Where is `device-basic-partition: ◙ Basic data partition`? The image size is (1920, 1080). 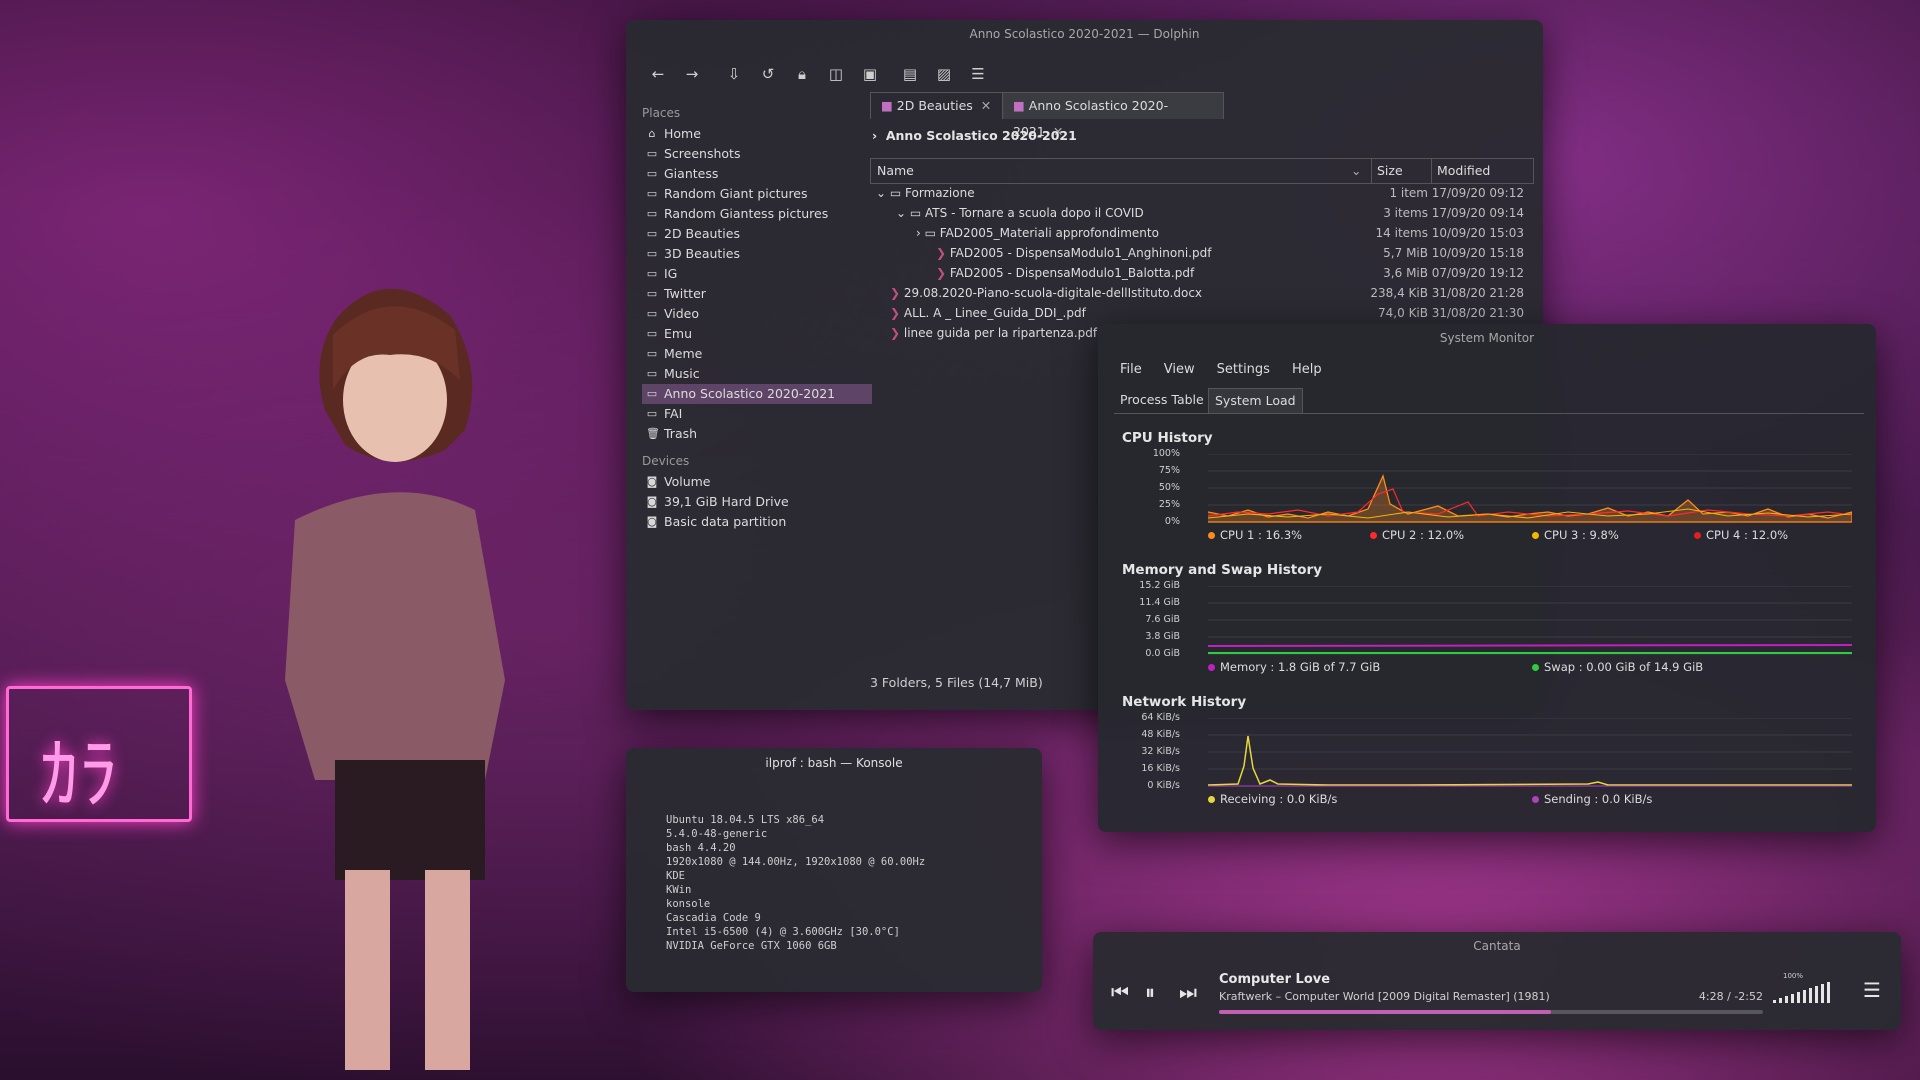
device-basic-partition: ◙ Basic data partition is located at coordinates (757, 522).